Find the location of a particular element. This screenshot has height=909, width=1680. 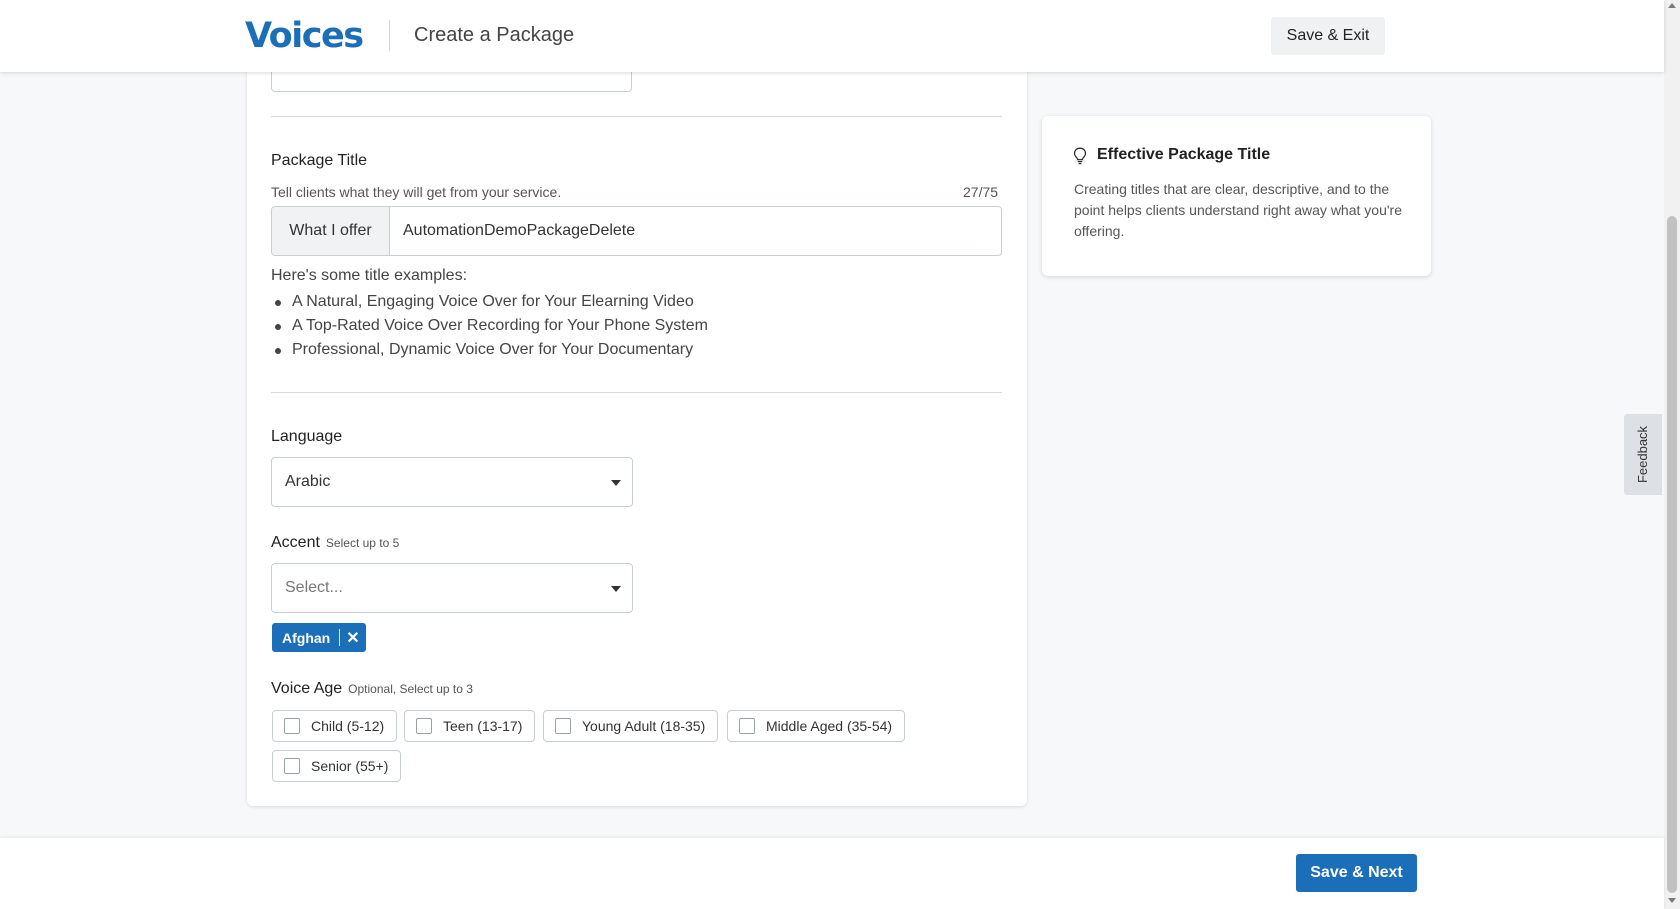

voice-age-sublabel: Optional, Select up to 3 is located at coordinates (410, 689).